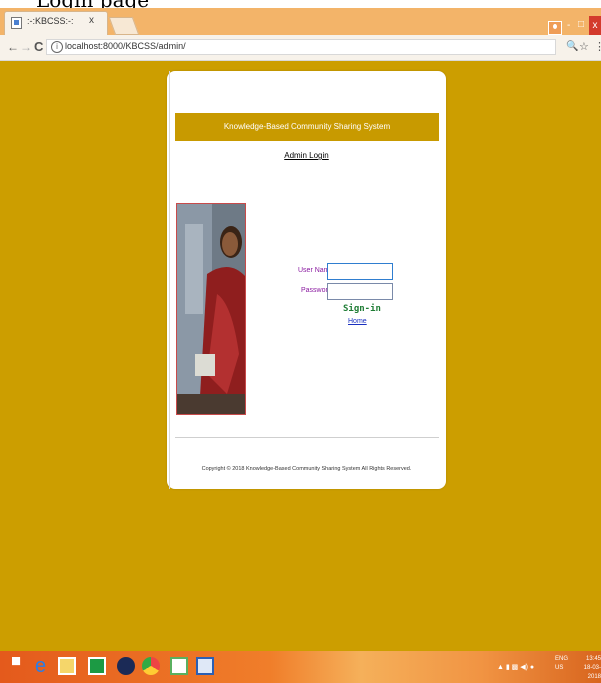 The height and width of the screenshot is (683, 601). I want to click on monk-photo, so click(211, 309).